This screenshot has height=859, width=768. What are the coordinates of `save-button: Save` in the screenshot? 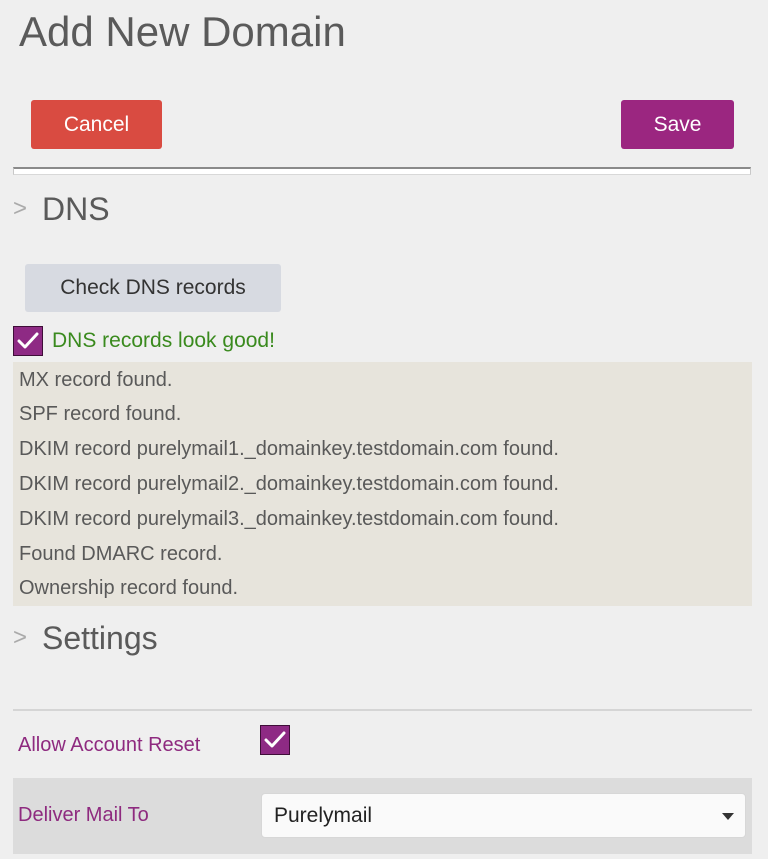 It's located at (677, 124).